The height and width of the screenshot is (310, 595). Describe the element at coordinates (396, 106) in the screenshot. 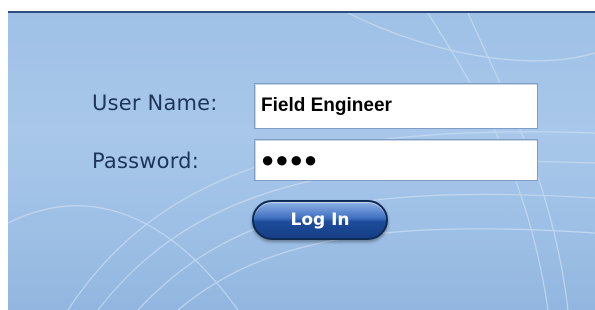

I see `user-name-input` at that location.